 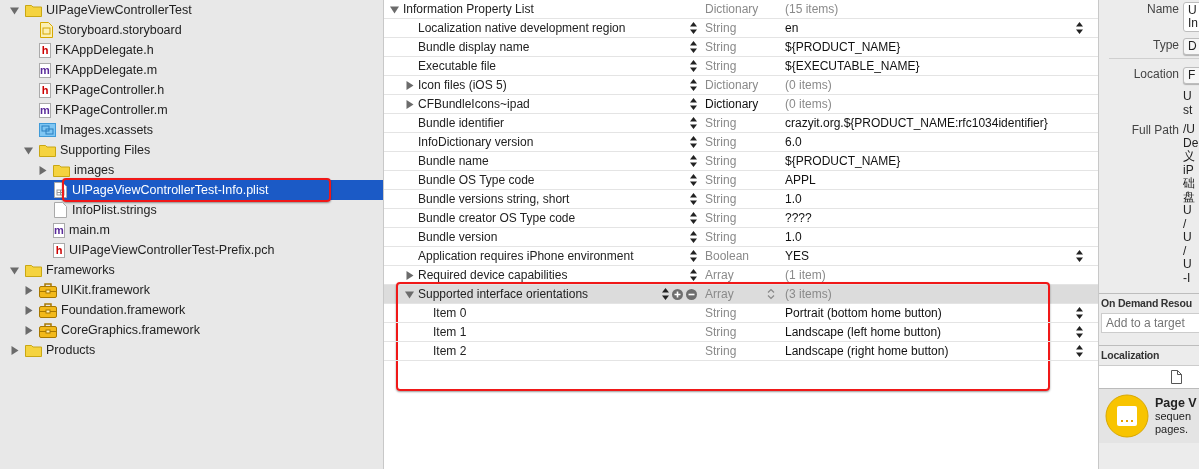 I want to click on file-tree-item: UIPageViewControllerTest, so click(x=191, y=10).